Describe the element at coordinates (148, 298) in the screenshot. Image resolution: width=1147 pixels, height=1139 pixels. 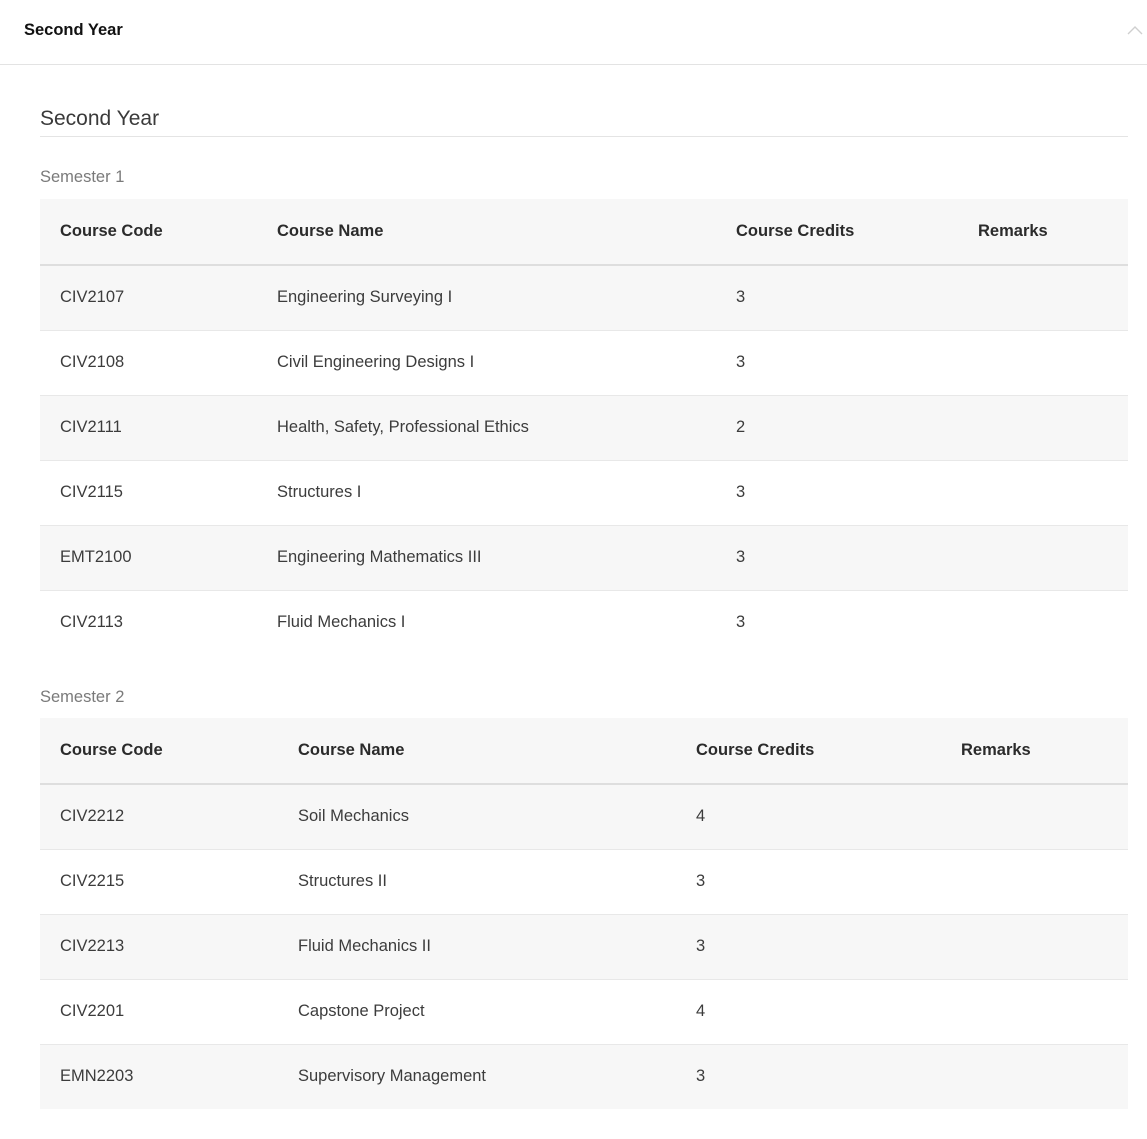
I see `course-code: CIV2107` at that location.